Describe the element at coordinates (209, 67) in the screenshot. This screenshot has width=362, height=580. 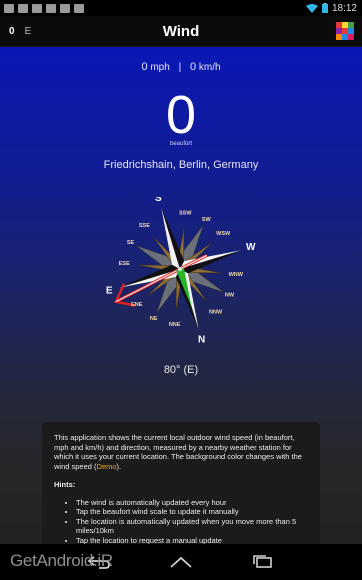
I see `kmh-unit: km/h` at that location.